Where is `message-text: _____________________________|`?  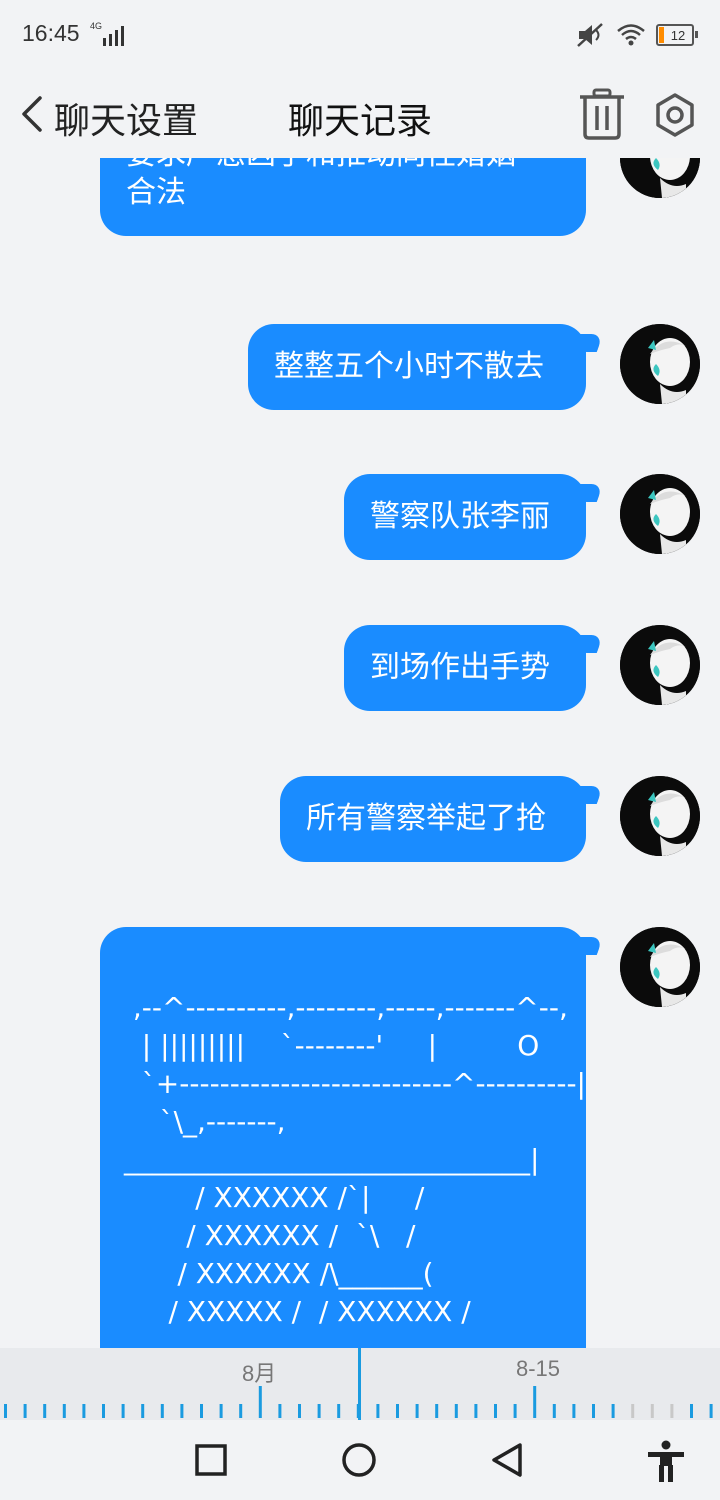
message-text: _____________________________| is located at coordinates (332, 1159).